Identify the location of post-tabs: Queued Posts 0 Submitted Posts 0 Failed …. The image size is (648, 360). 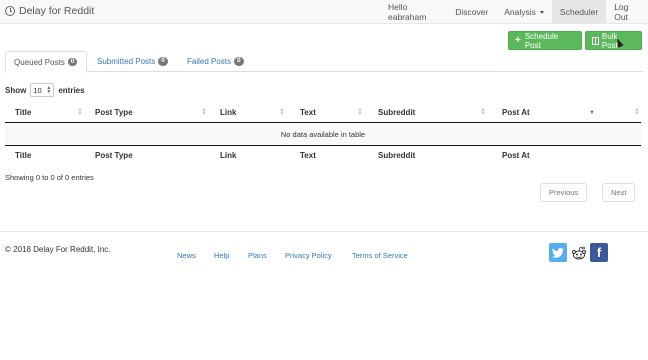
(324, 62).